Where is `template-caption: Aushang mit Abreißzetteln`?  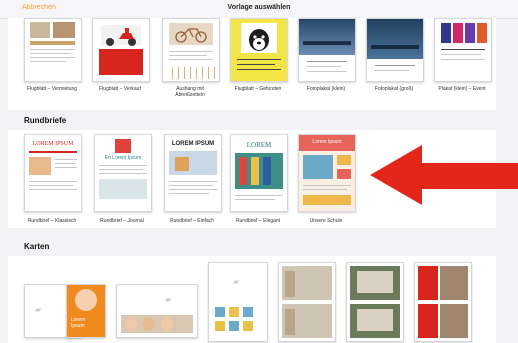
template-caption: Aushang mit Abreißzetteln is located at coordinates (190, 92).